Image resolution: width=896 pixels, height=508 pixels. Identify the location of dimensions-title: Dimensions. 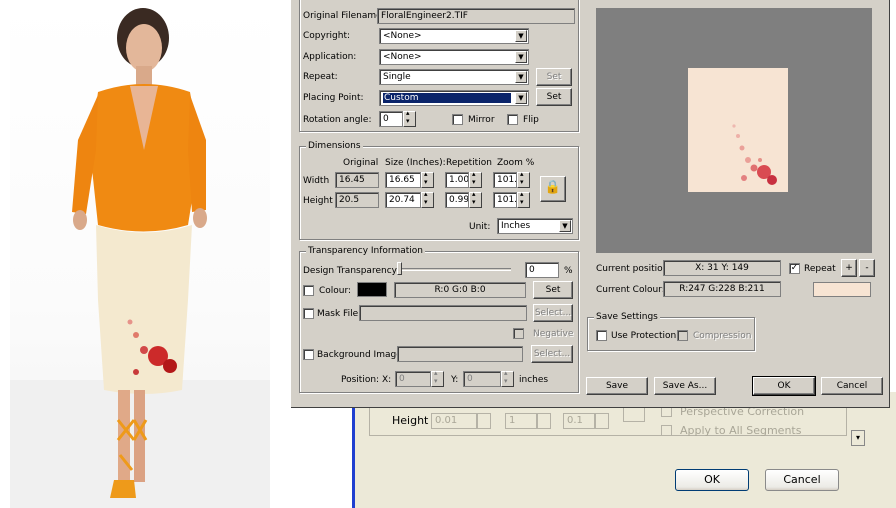
(334, 146).